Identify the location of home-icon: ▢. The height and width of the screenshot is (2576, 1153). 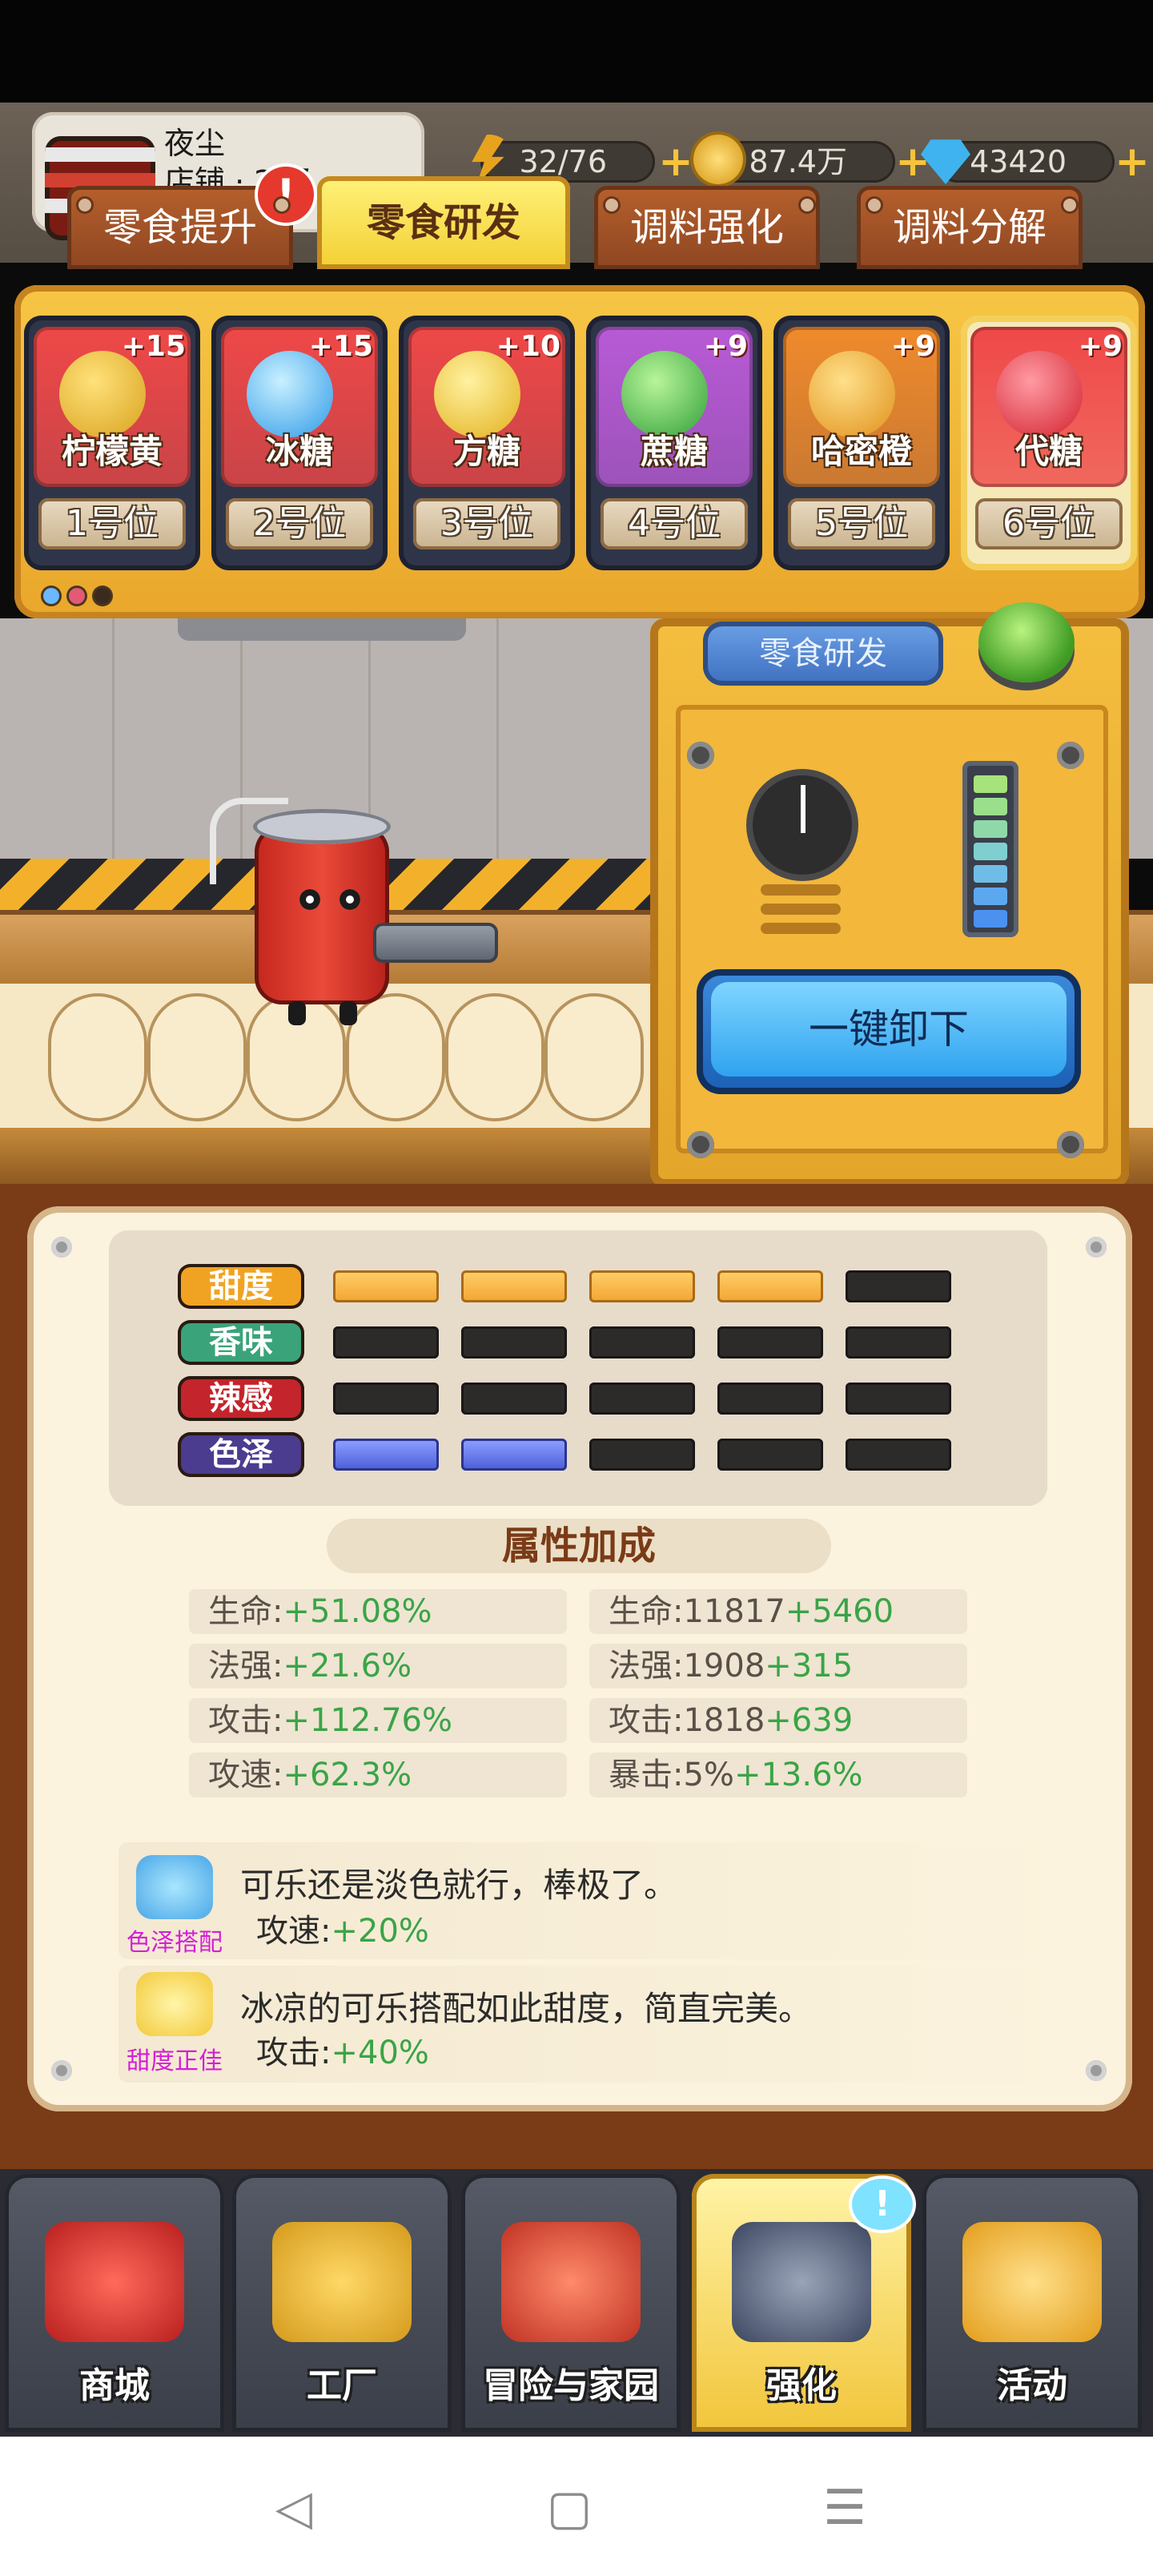
(569, 2508).